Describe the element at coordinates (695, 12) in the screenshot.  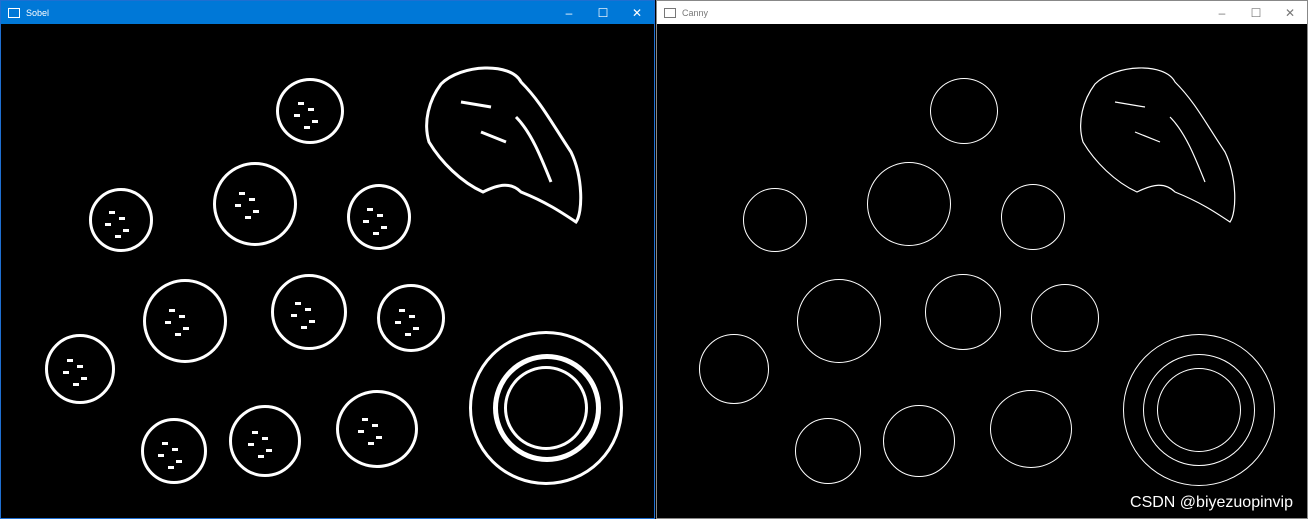
I see `canny-window-title: Canny` at that location.